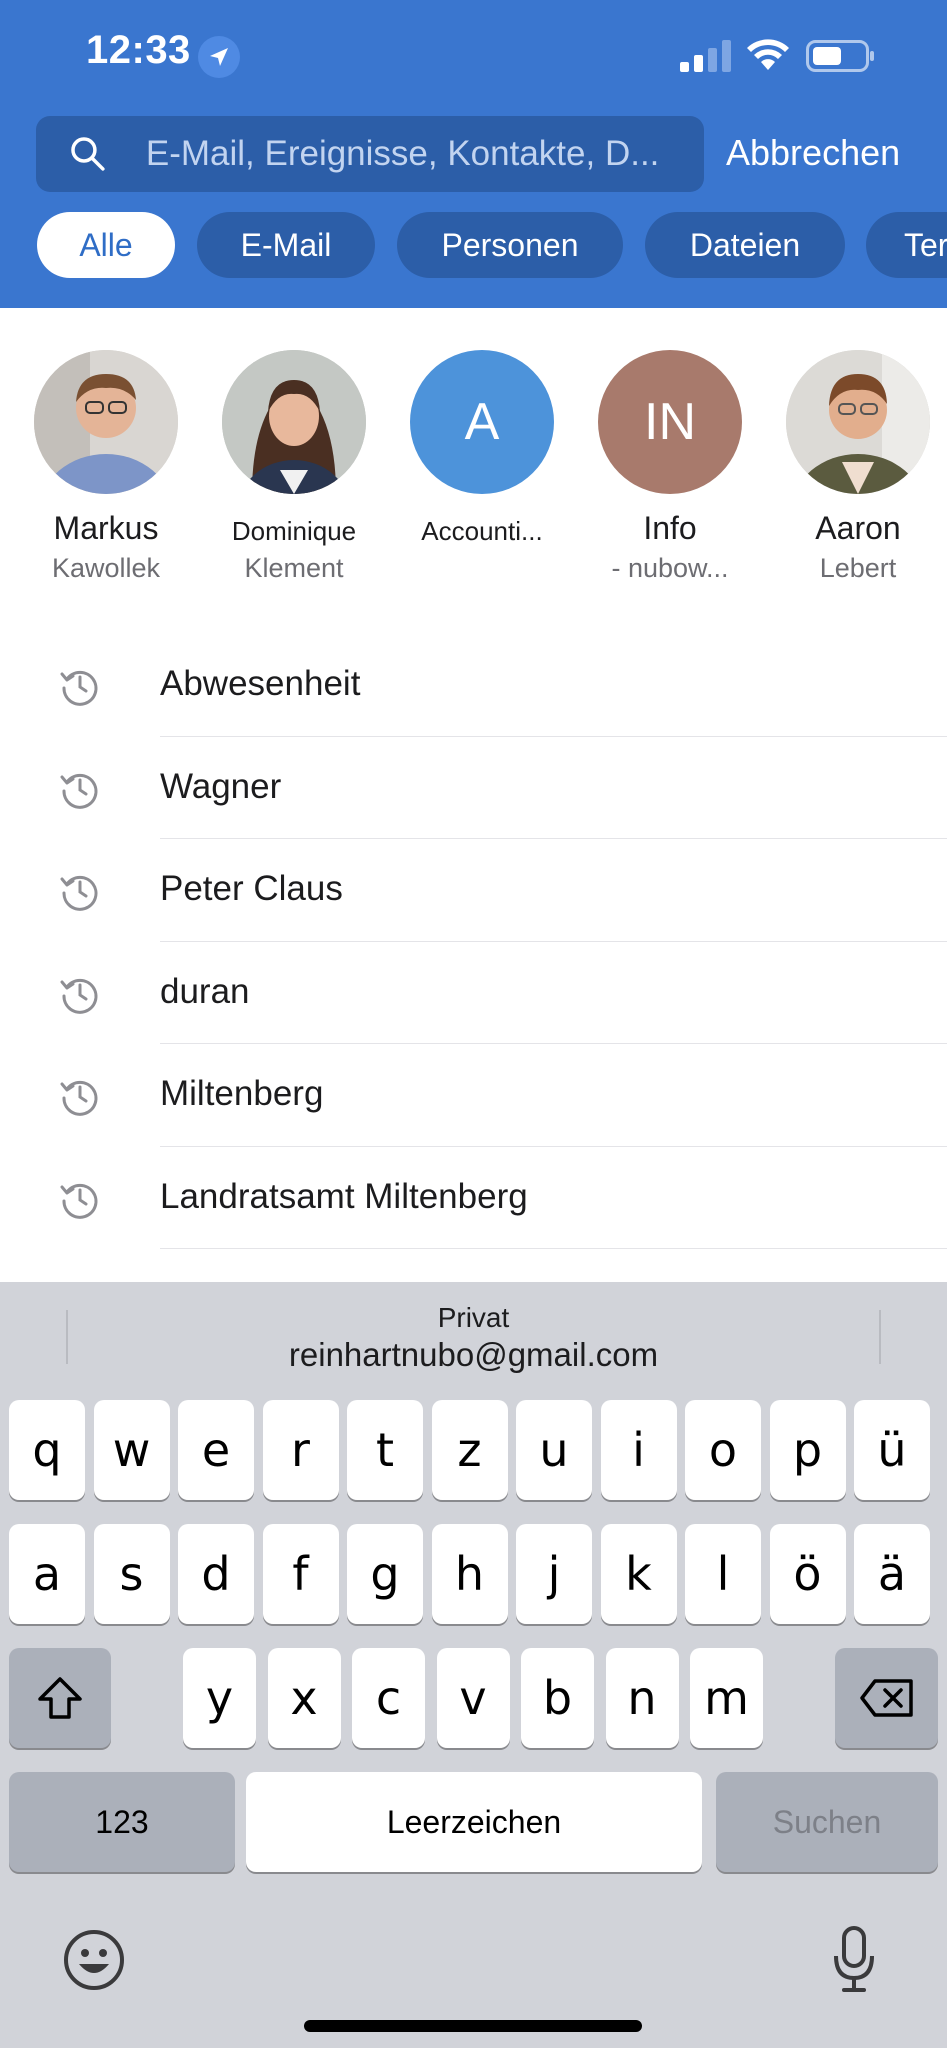 The width and height of the screenshot is (947, 2048). I want to click on key-i: i, so click(638, 1450).